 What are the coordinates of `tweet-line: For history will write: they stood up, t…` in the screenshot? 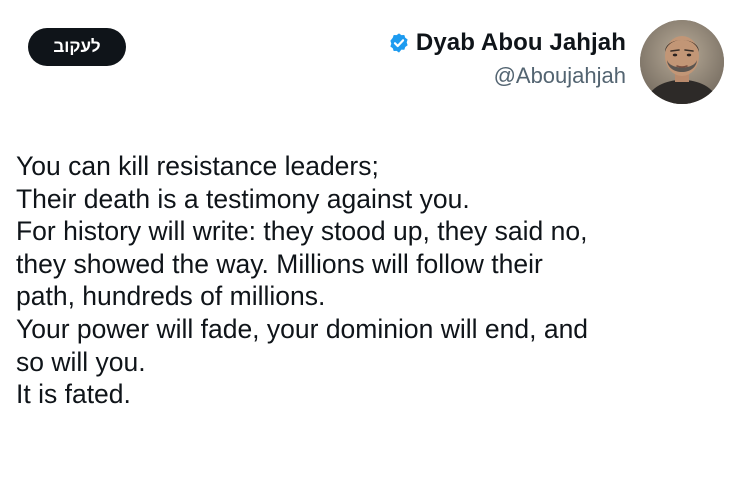 It's located at (302, 231).